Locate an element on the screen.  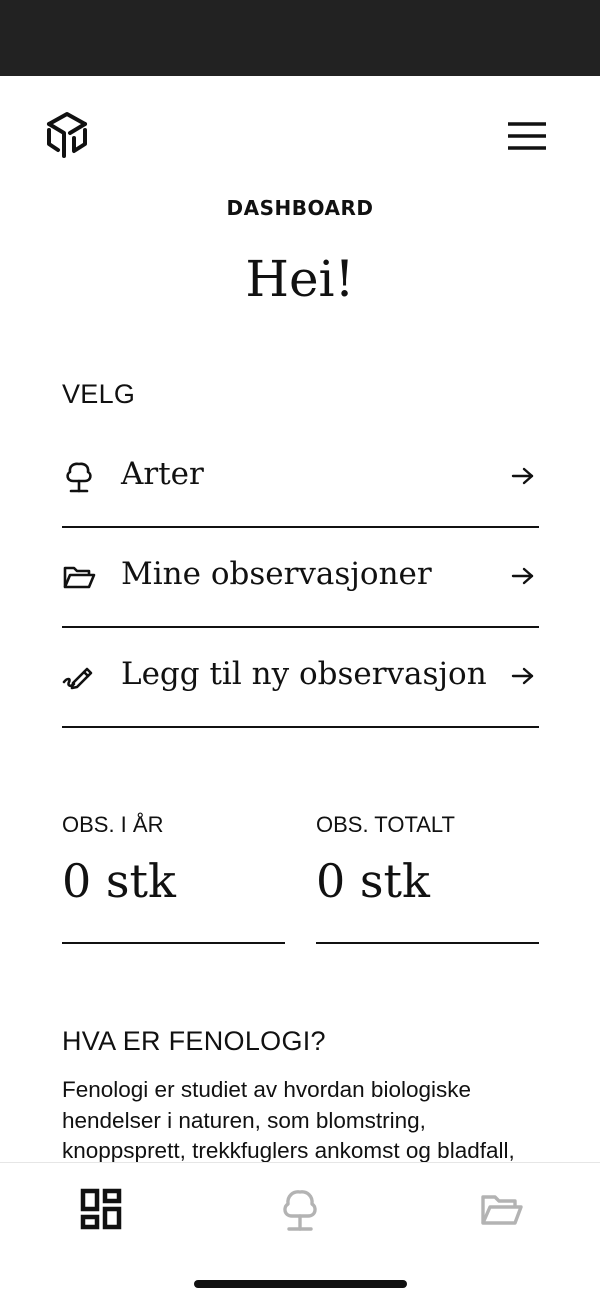
menu-item-label: Mine observasjoner is located at coordinates (276, 574).